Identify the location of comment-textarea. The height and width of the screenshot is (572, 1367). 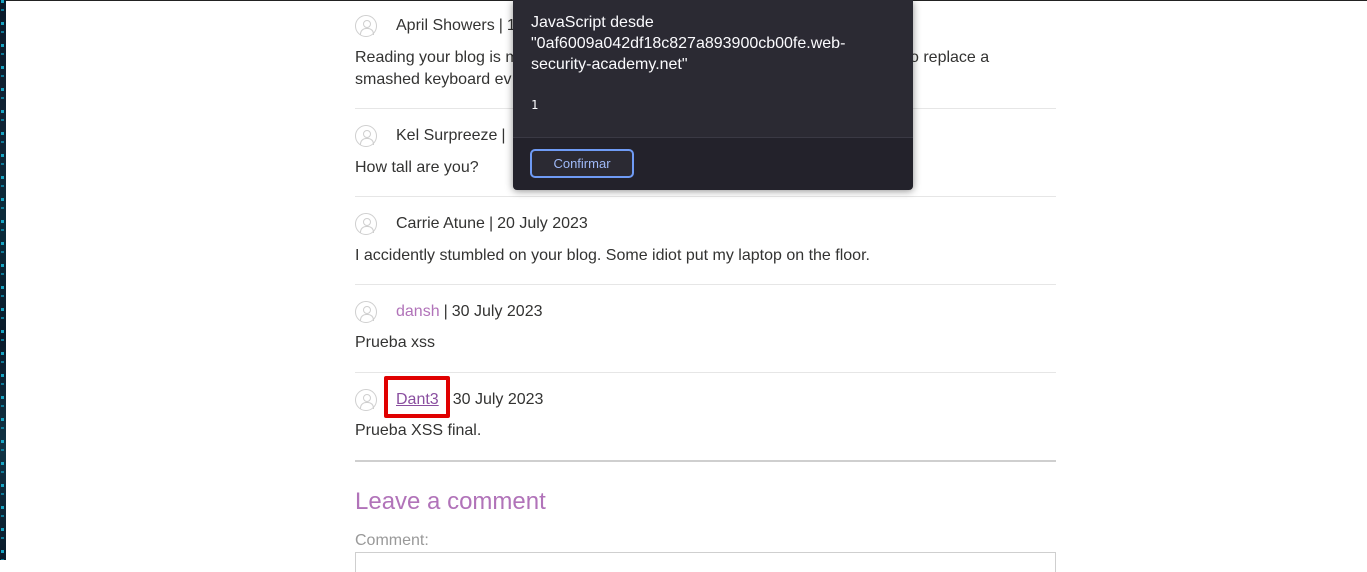
(705, 562).